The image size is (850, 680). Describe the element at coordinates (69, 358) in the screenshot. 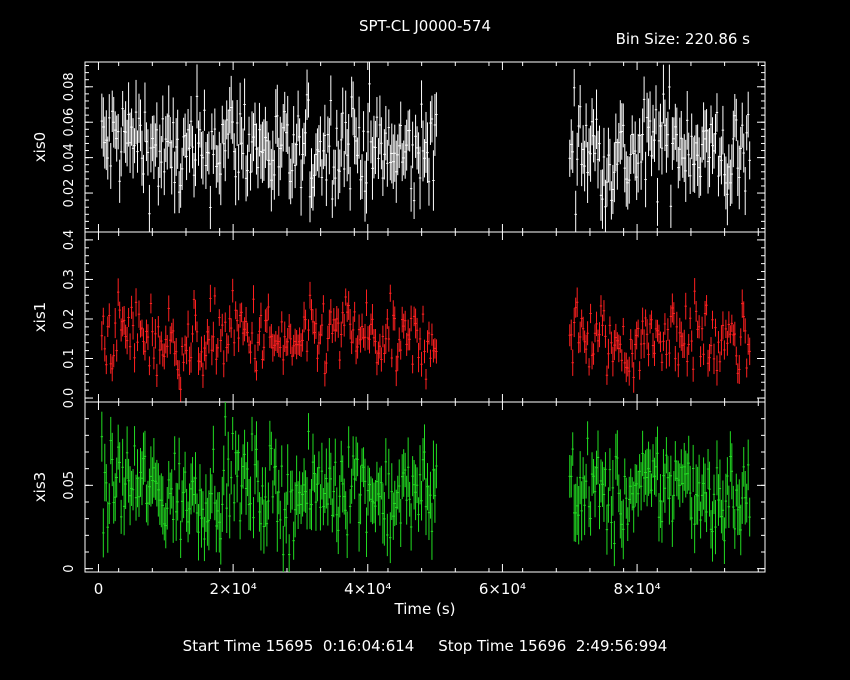

I see `y-tick-label-xis1: 0.1` at that location.